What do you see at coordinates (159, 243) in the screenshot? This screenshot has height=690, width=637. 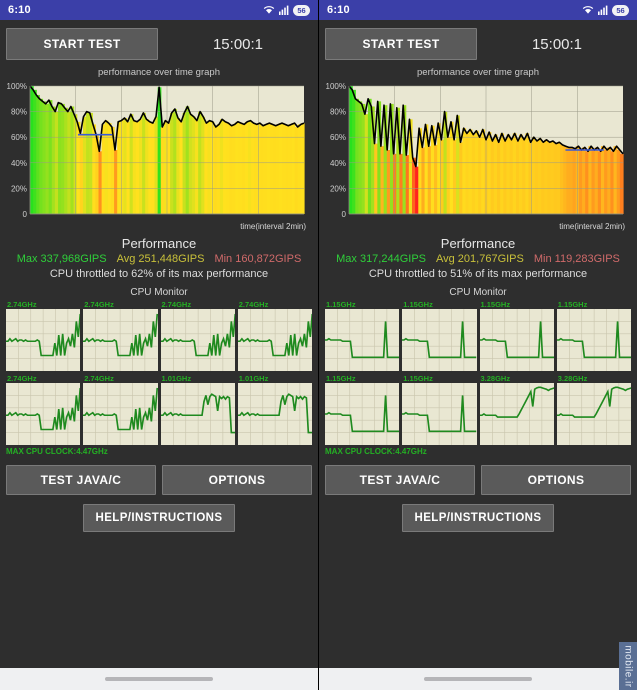 I see `performance-title: Performance` at bounding box center [159, 243].